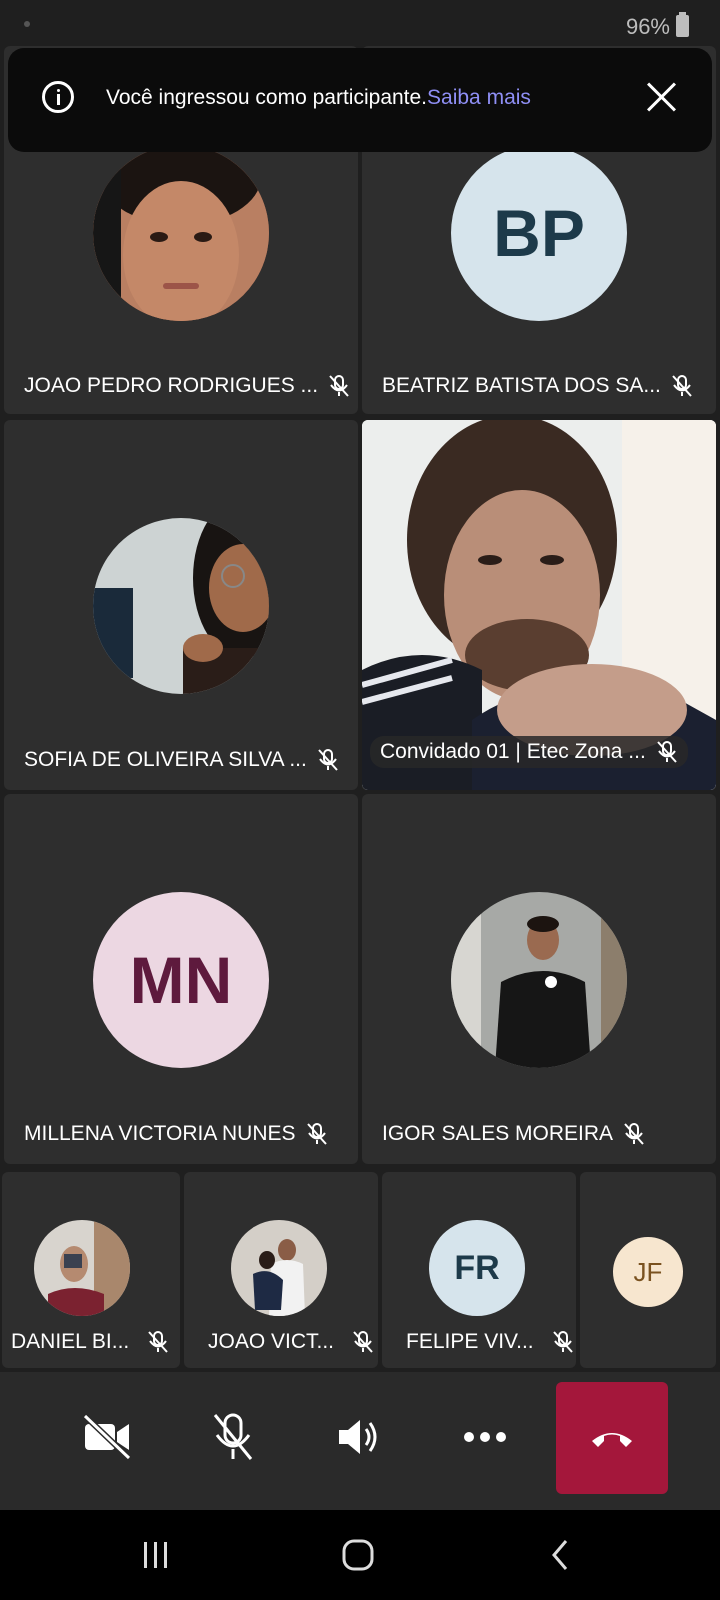 This screenshot has height=1600, width=720. I want to click on camera-off-icon, so click(107, 1437).